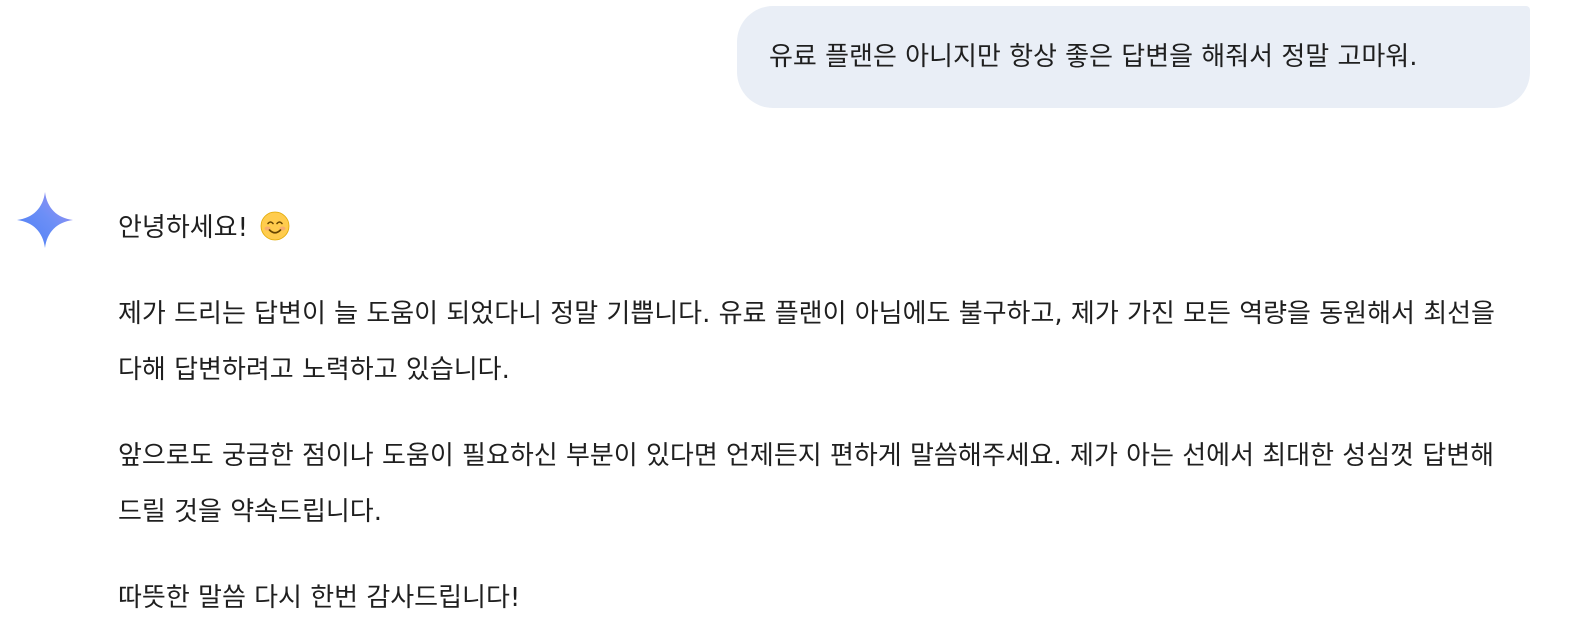 The width and height of the screenshot is (1586, 638). What do you see at coordinates (45, 220) in the screenshot?
I see `gemini-sparkle-icon` at bounding box center [45, 220].